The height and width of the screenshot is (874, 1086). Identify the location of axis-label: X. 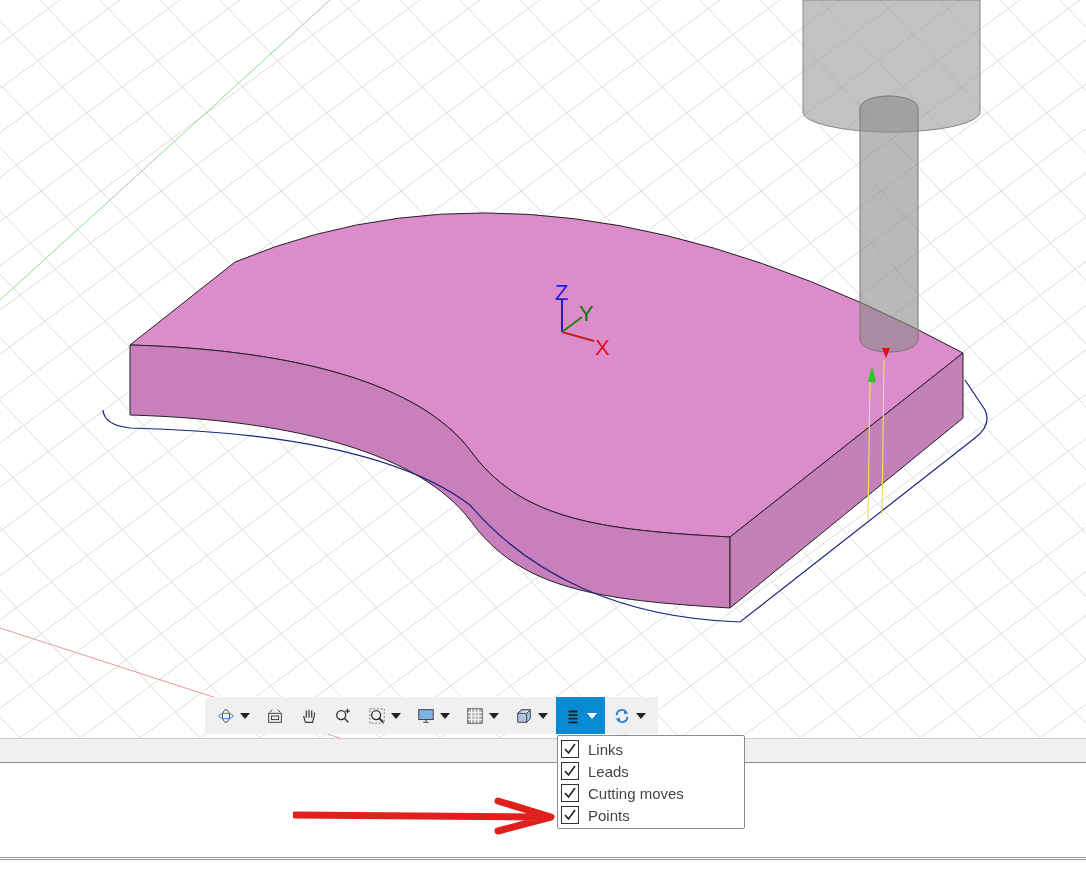
(602, 347).